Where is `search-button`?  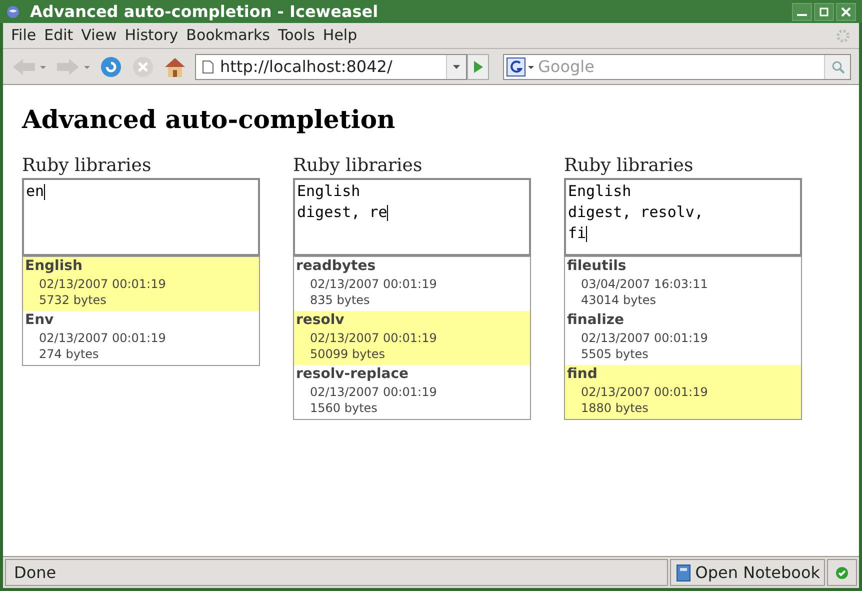 search-button is located at coordinates (837, 66).